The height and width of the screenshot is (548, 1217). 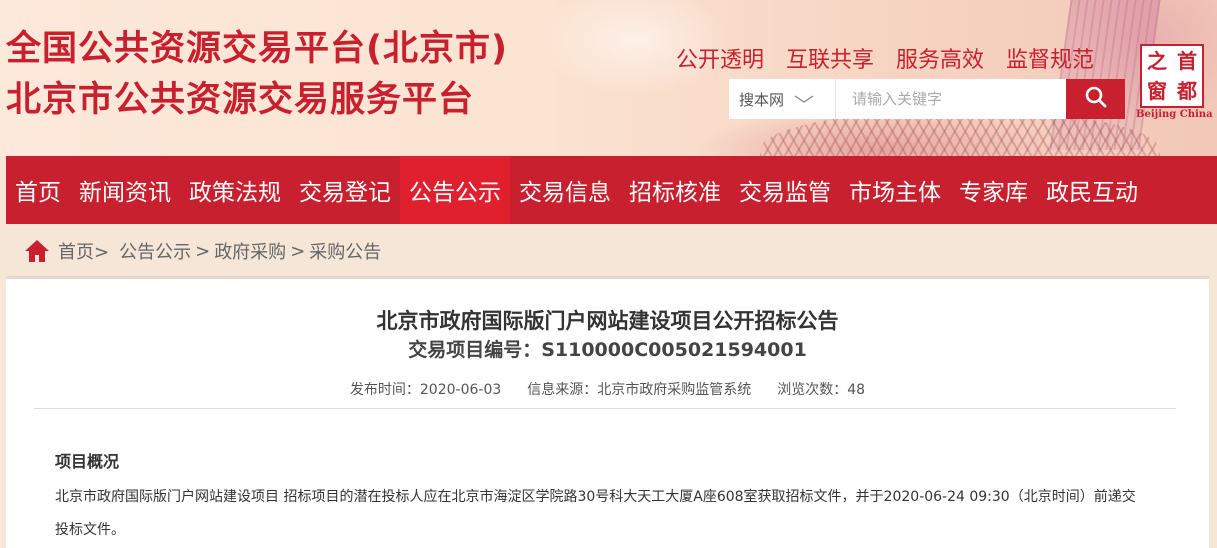 What do you see at coordinates (607, 321) in the screenshot?
I see `article-title: 北京市政府国际版门户网站建设项目公开招标公告` at bounding box center [607, 321].